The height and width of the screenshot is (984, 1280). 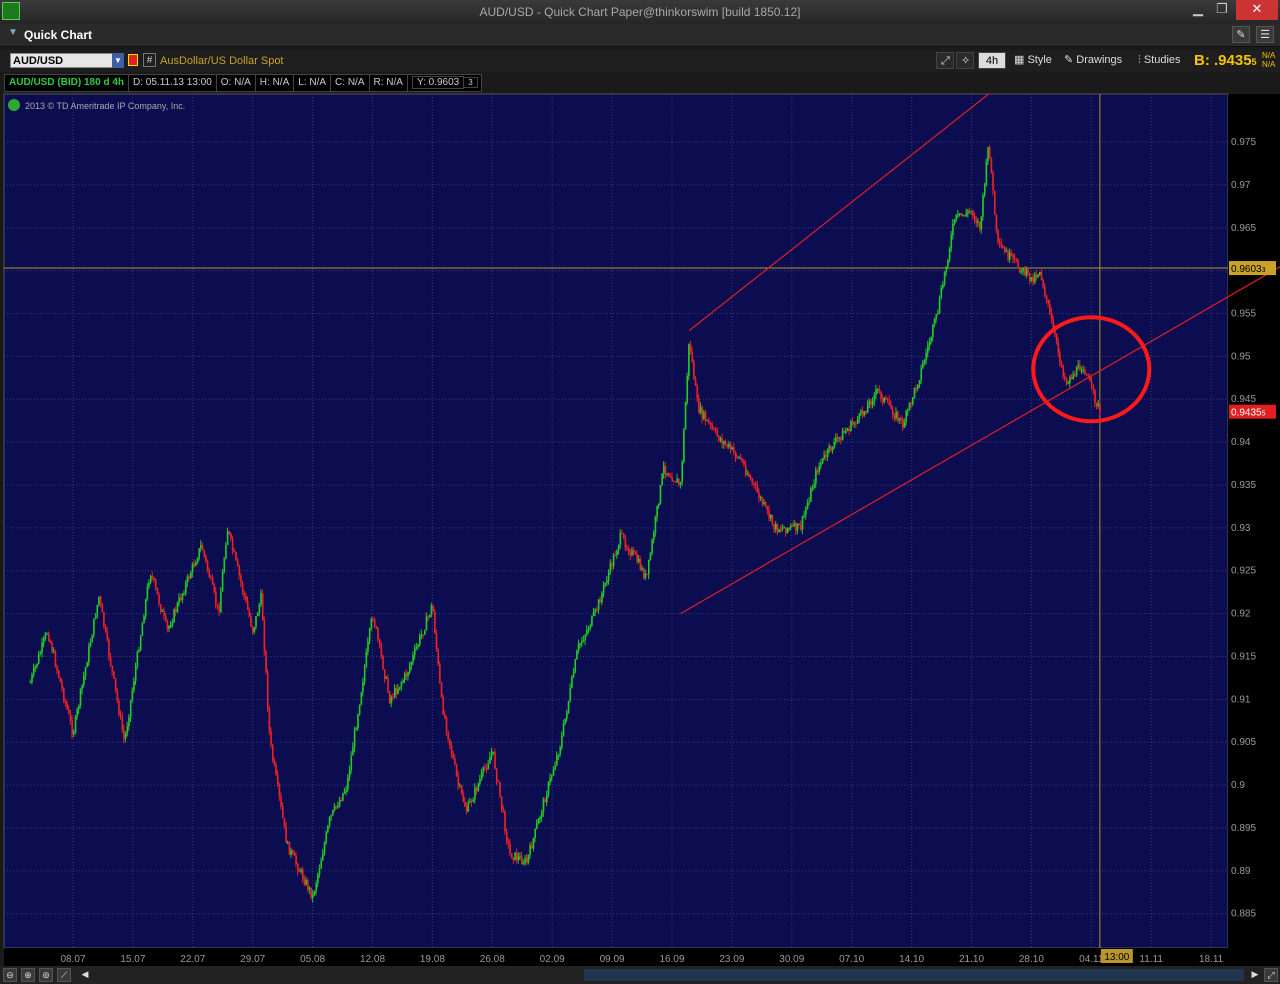 What do you see at coordinates (1243, 228) in the screenshot?
I see `y-tick-label: 0.965` at bounding box center [1243, 228].